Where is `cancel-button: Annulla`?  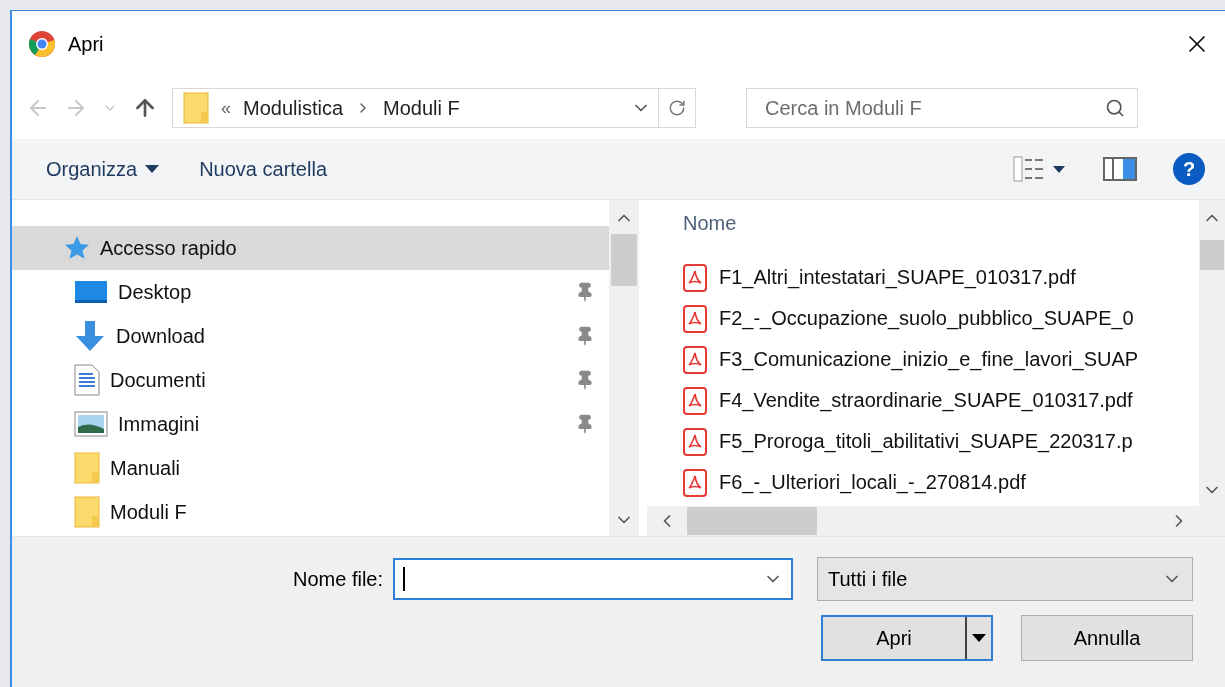 cancel-button: Annulla is located at coordinates (1107, 638).